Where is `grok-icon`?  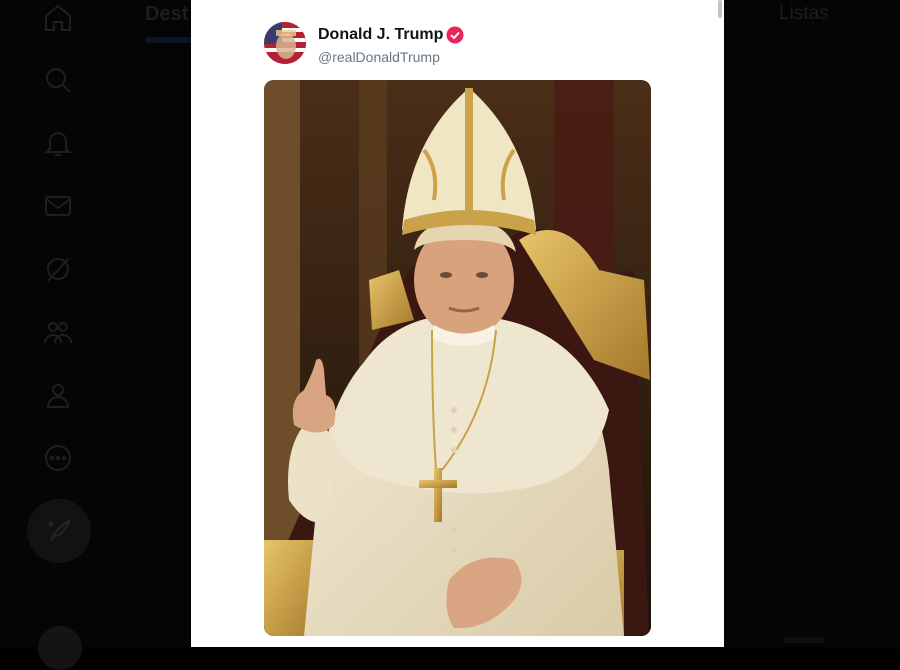 grok-icon is located at coordinates (58, 269).